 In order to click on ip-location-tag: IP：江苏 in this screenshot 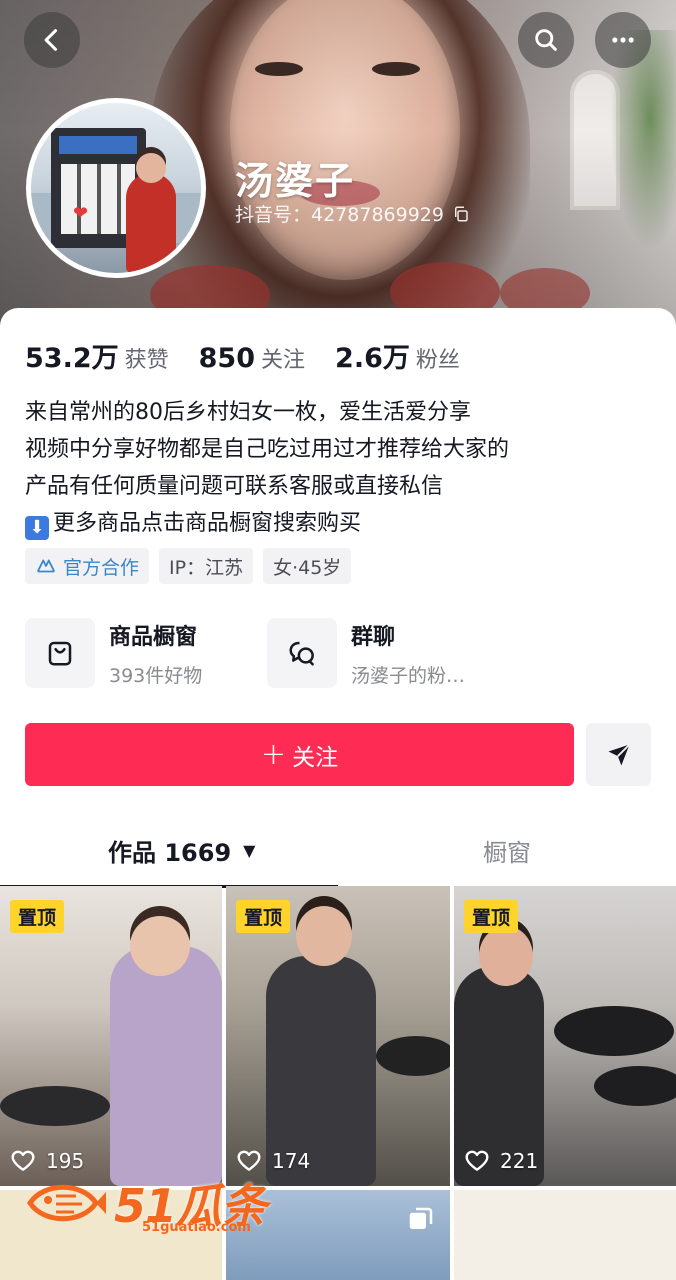, I will do `click(206, 566)`.